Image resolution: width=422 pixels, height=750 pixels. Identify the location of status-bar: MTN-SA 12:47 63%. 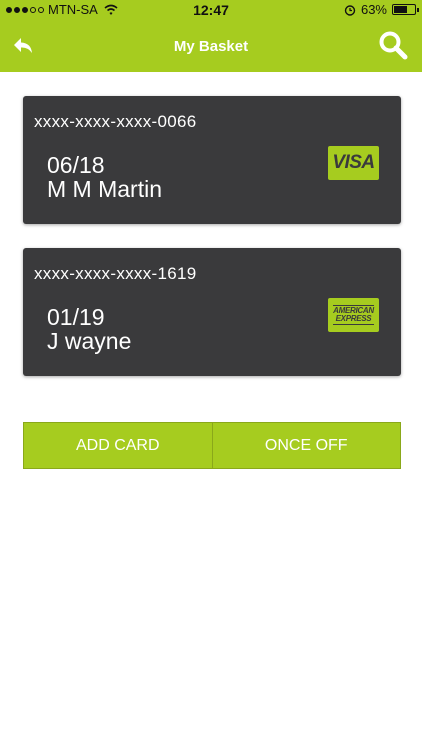
(211, 10).